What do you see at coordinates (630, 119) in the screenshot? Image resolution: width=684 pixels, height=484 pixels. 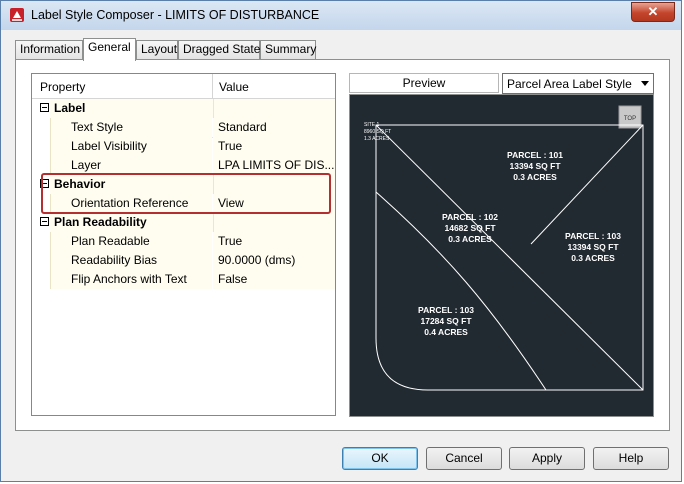 I see `view-cube-label: TOP` at bounding box center [630, 119].